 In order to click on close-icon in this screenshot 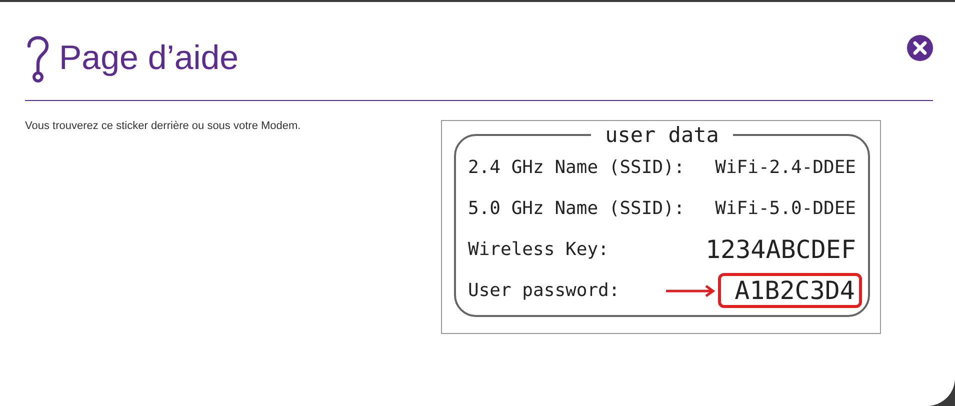, I will do `click(920, 48)`.